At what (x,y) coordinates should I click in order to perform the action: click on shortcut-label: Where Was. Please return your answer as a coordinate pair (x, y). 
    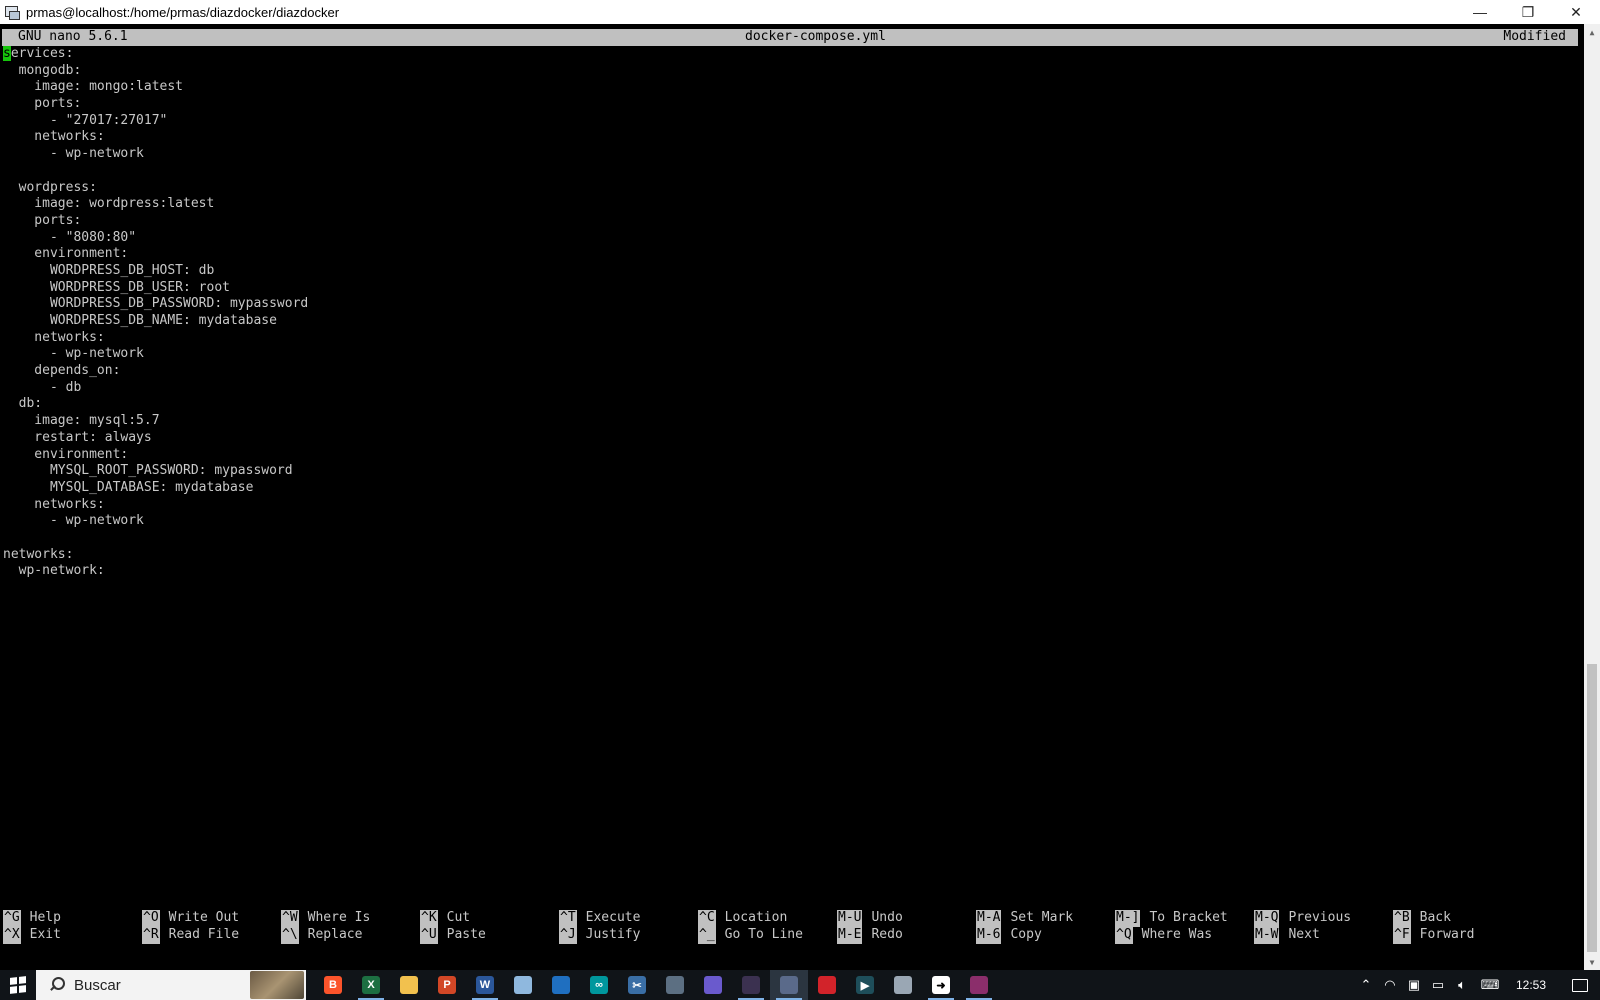
    Looking at the image, I should click on (1177, 934).